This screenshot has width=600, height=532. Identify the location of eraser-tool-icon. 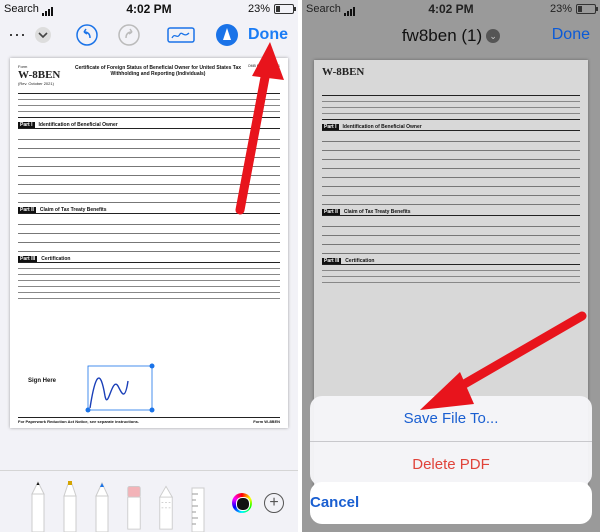
(134, 506).